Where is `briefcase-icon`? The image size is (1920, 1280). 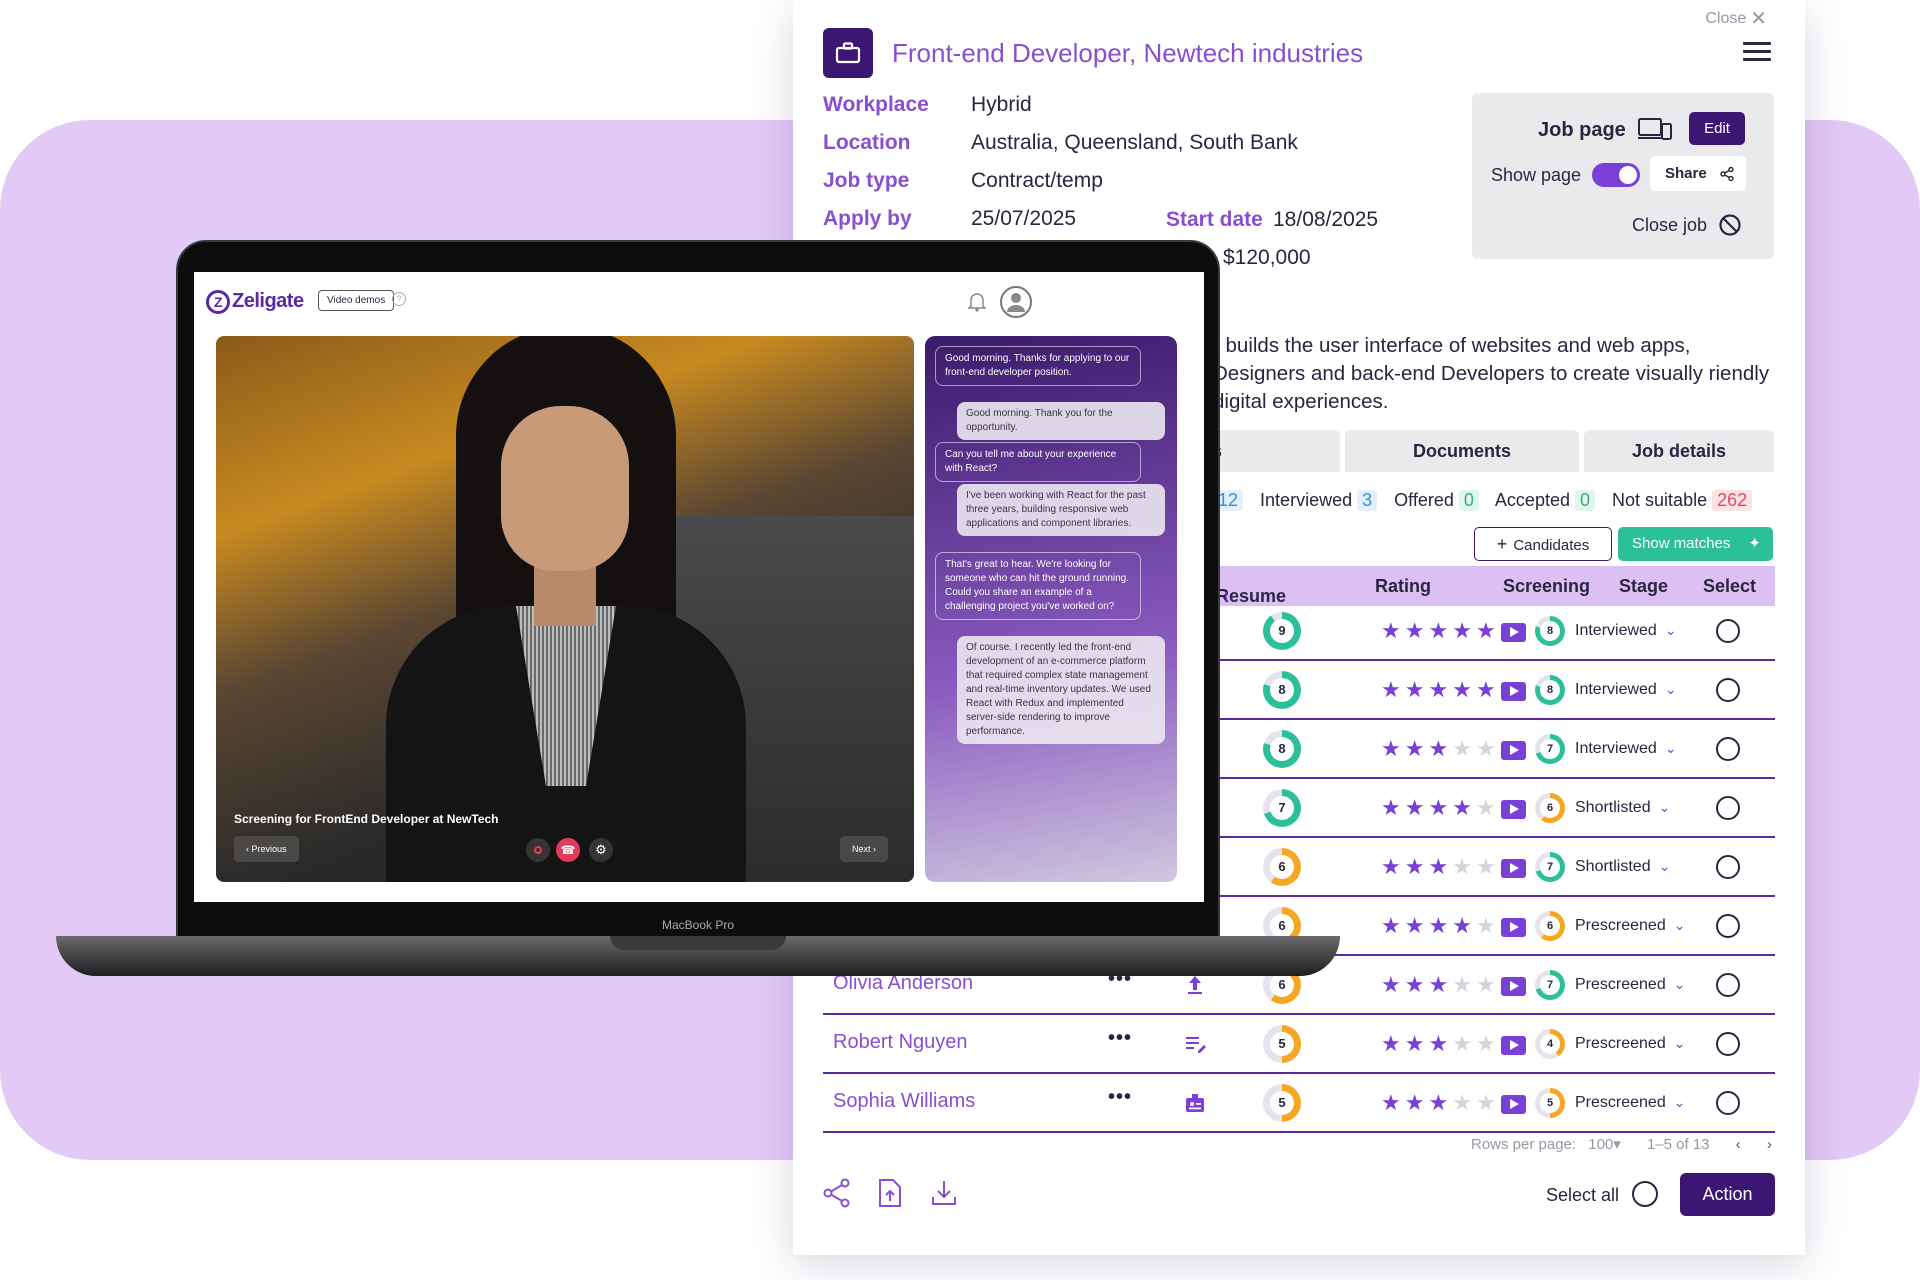
briefcase-icon is located at coordinates (848, 53).